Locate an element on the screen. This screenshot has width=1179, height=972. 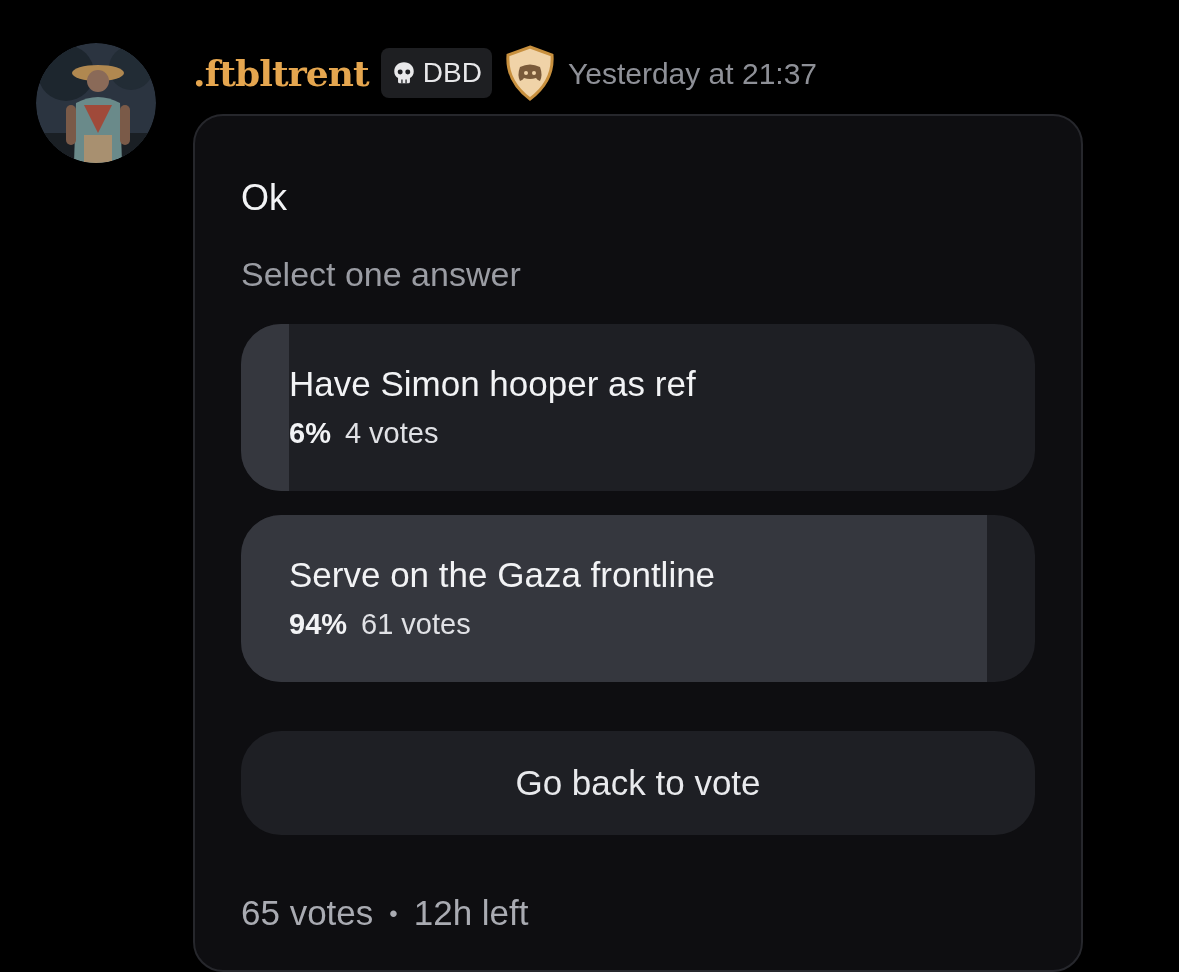
answer-percent: 6% is located at coordinates (310, 434).